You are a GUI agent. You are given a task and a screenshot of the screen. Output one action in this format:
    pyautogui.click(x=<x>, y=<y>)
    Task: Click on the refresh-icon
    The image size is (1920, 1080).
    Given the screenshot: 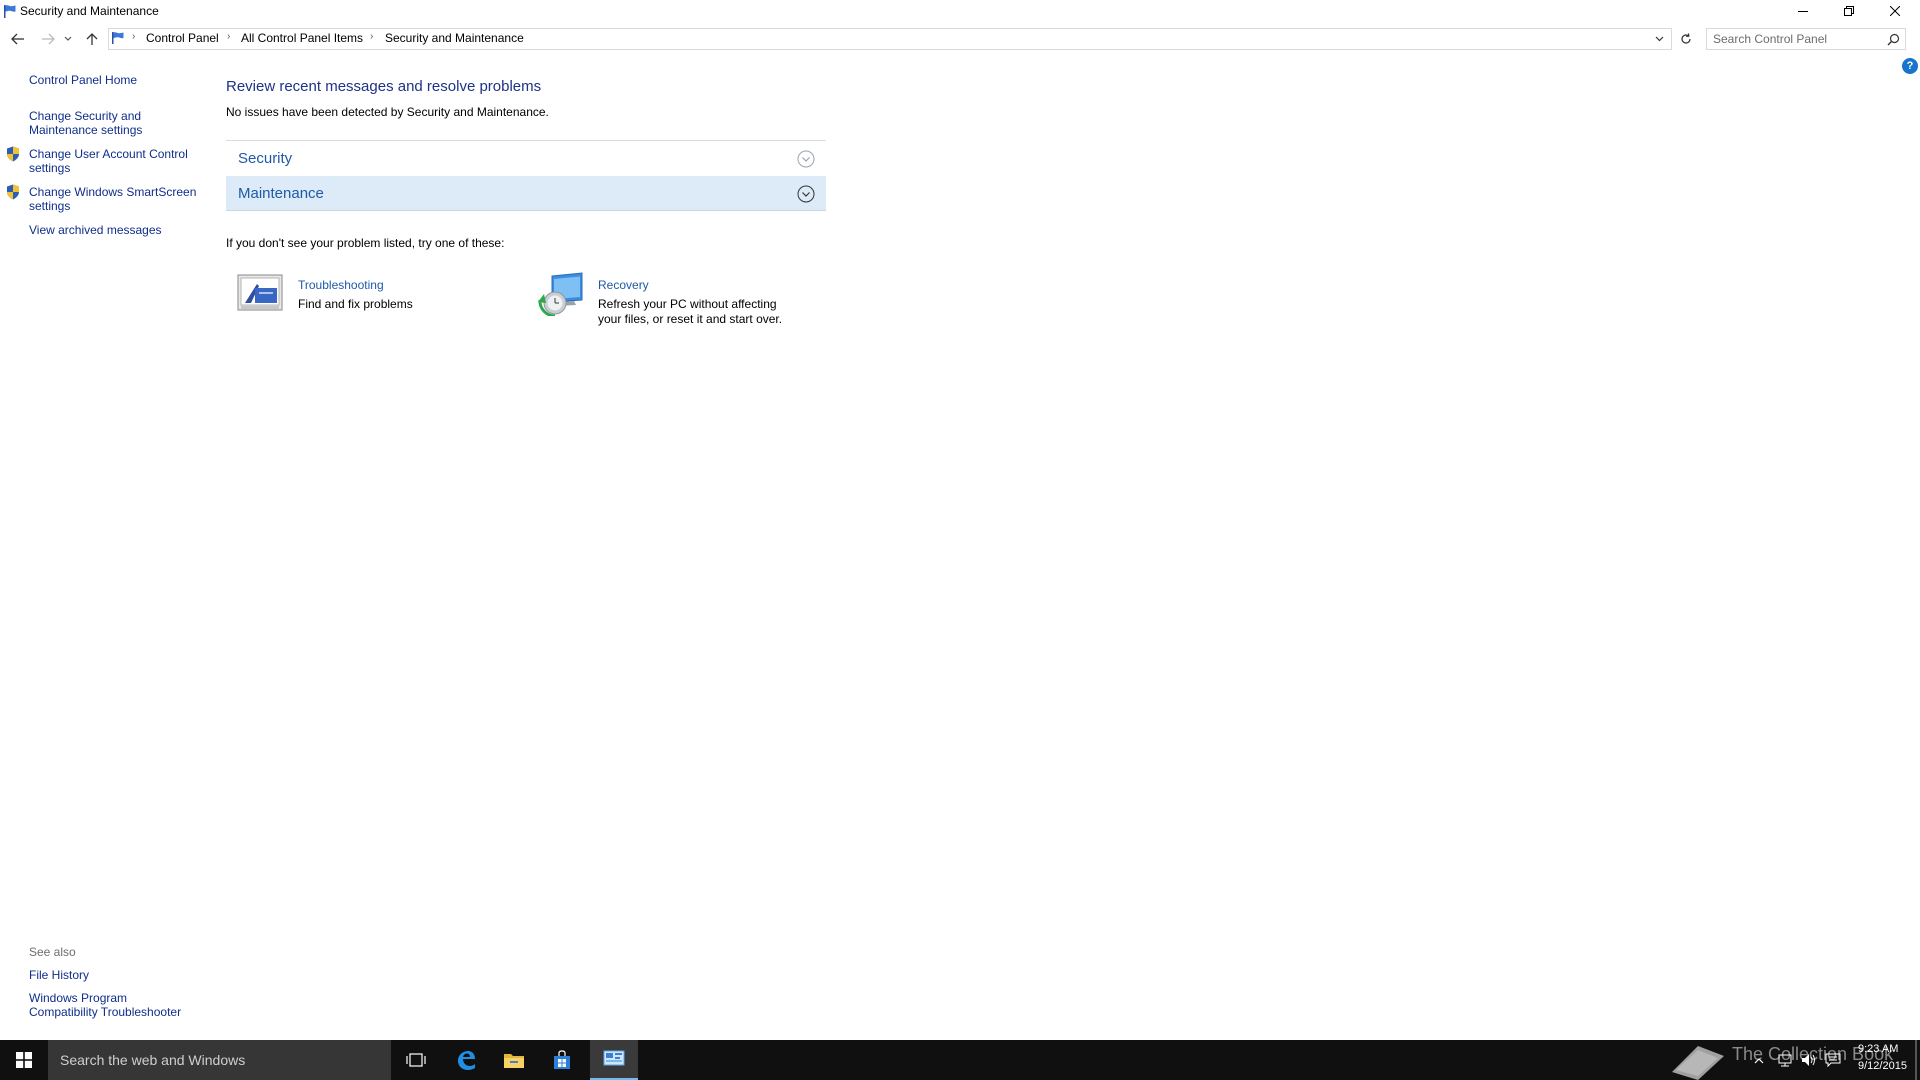 What is the action you would take?
    pyautogui.click(x=1686, y=38)
    